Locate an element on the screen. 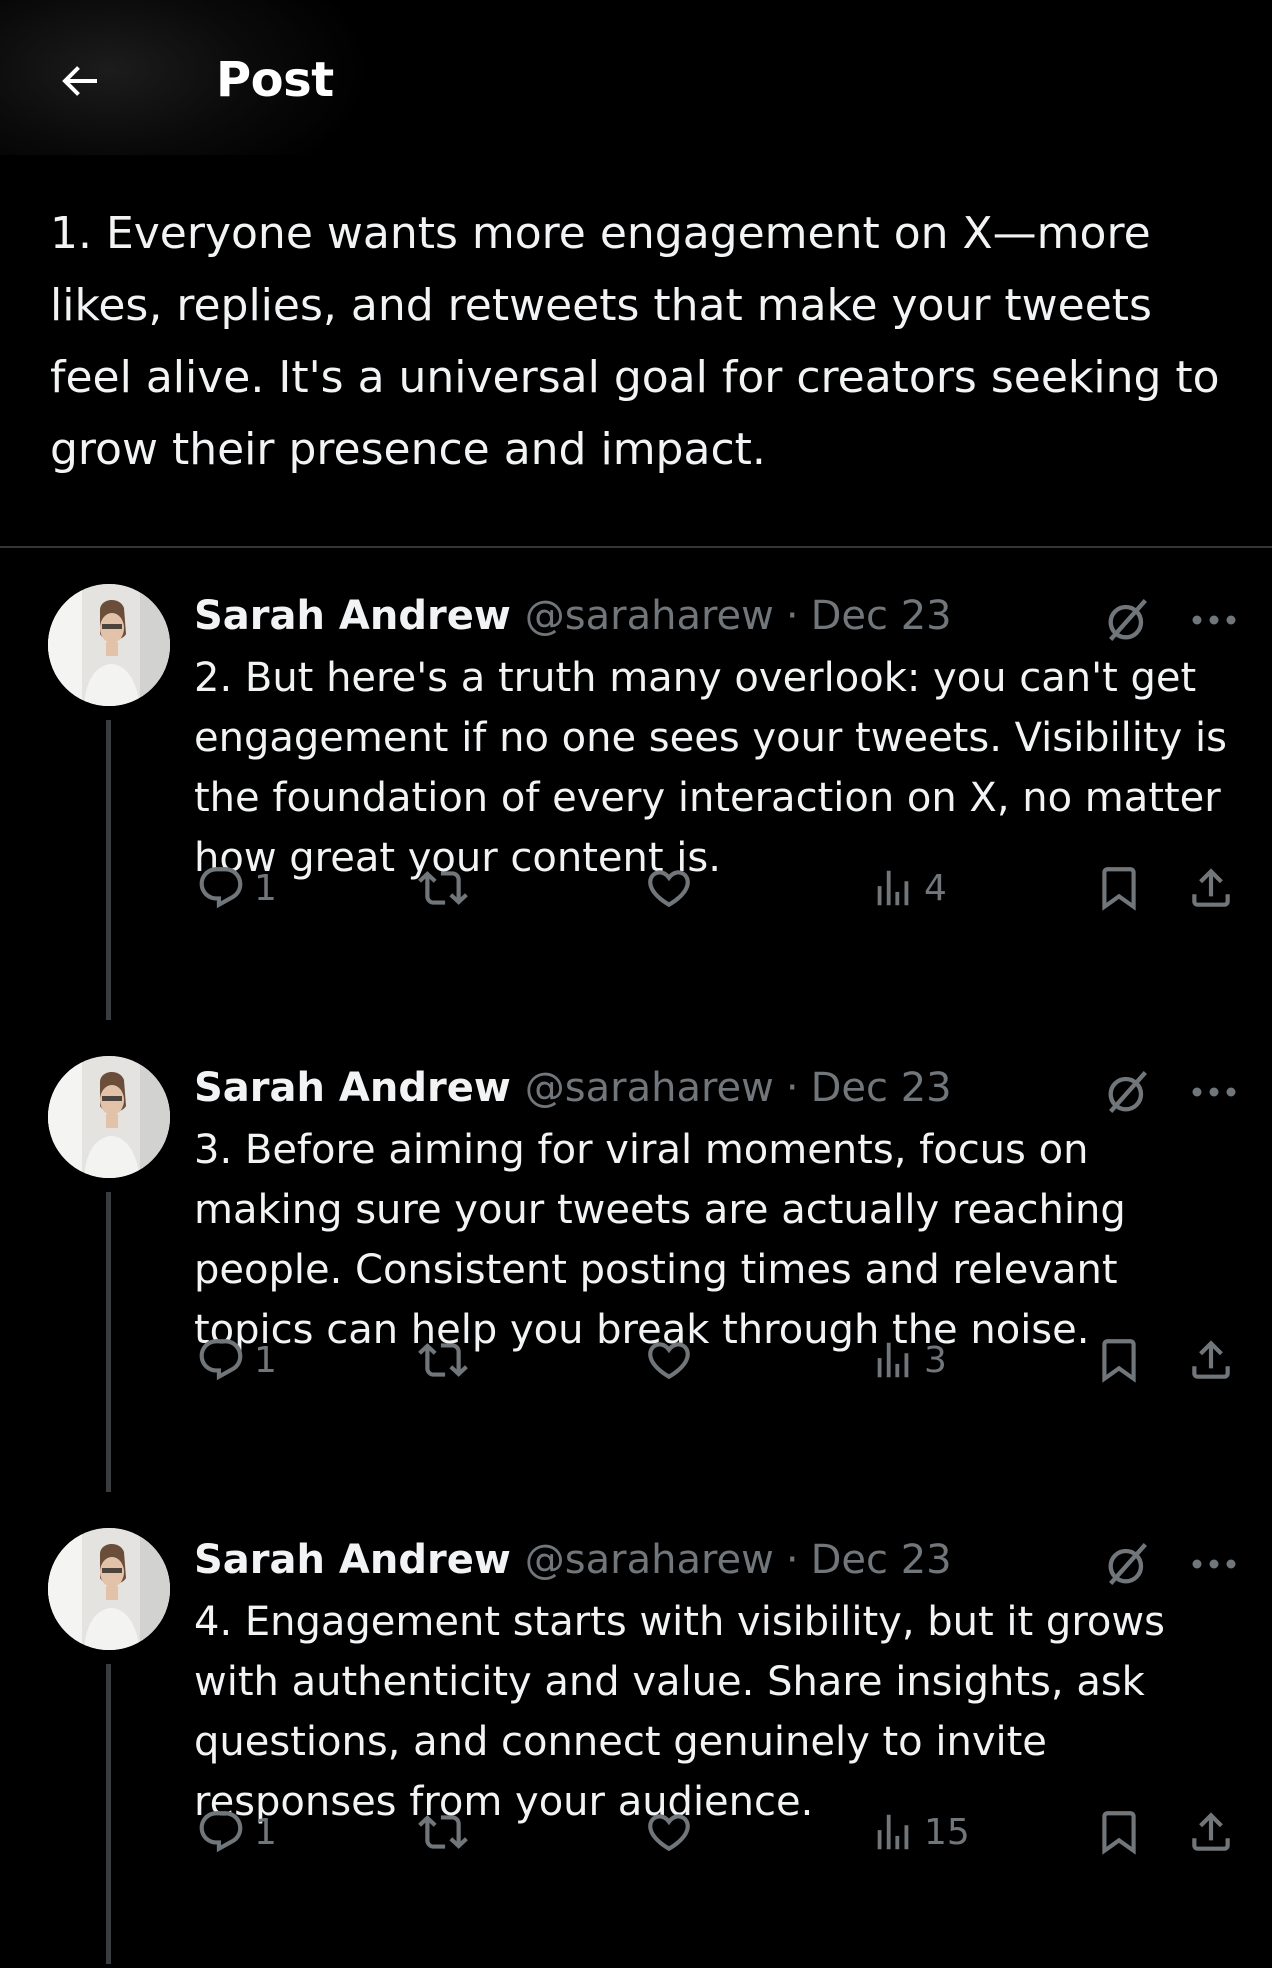 Image resolution: width=1272 pixels, height=1968 pixels. page-title: Post is located at coordinates (275, 80).